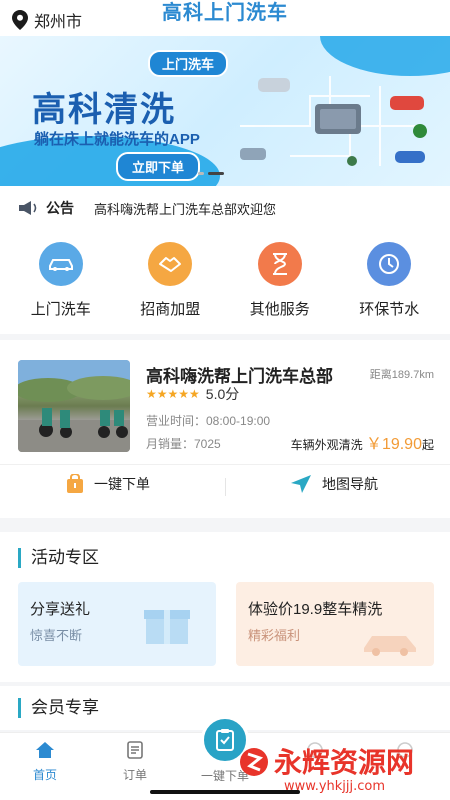 Image resolution: width=450 pixels, height=800 pixels. I want to click on store-distance: 距离189.7km, so click(401, 375).